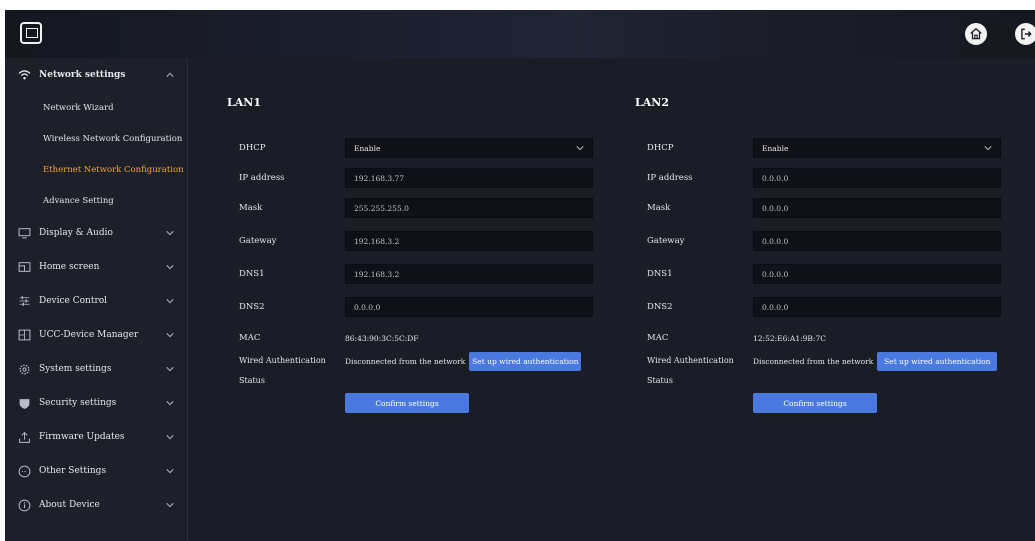 This screenshot has height=541, width=1035. I want to click on sidebar-item-ucc-device-manager: UCC-Device Manager, so click(96, 335).